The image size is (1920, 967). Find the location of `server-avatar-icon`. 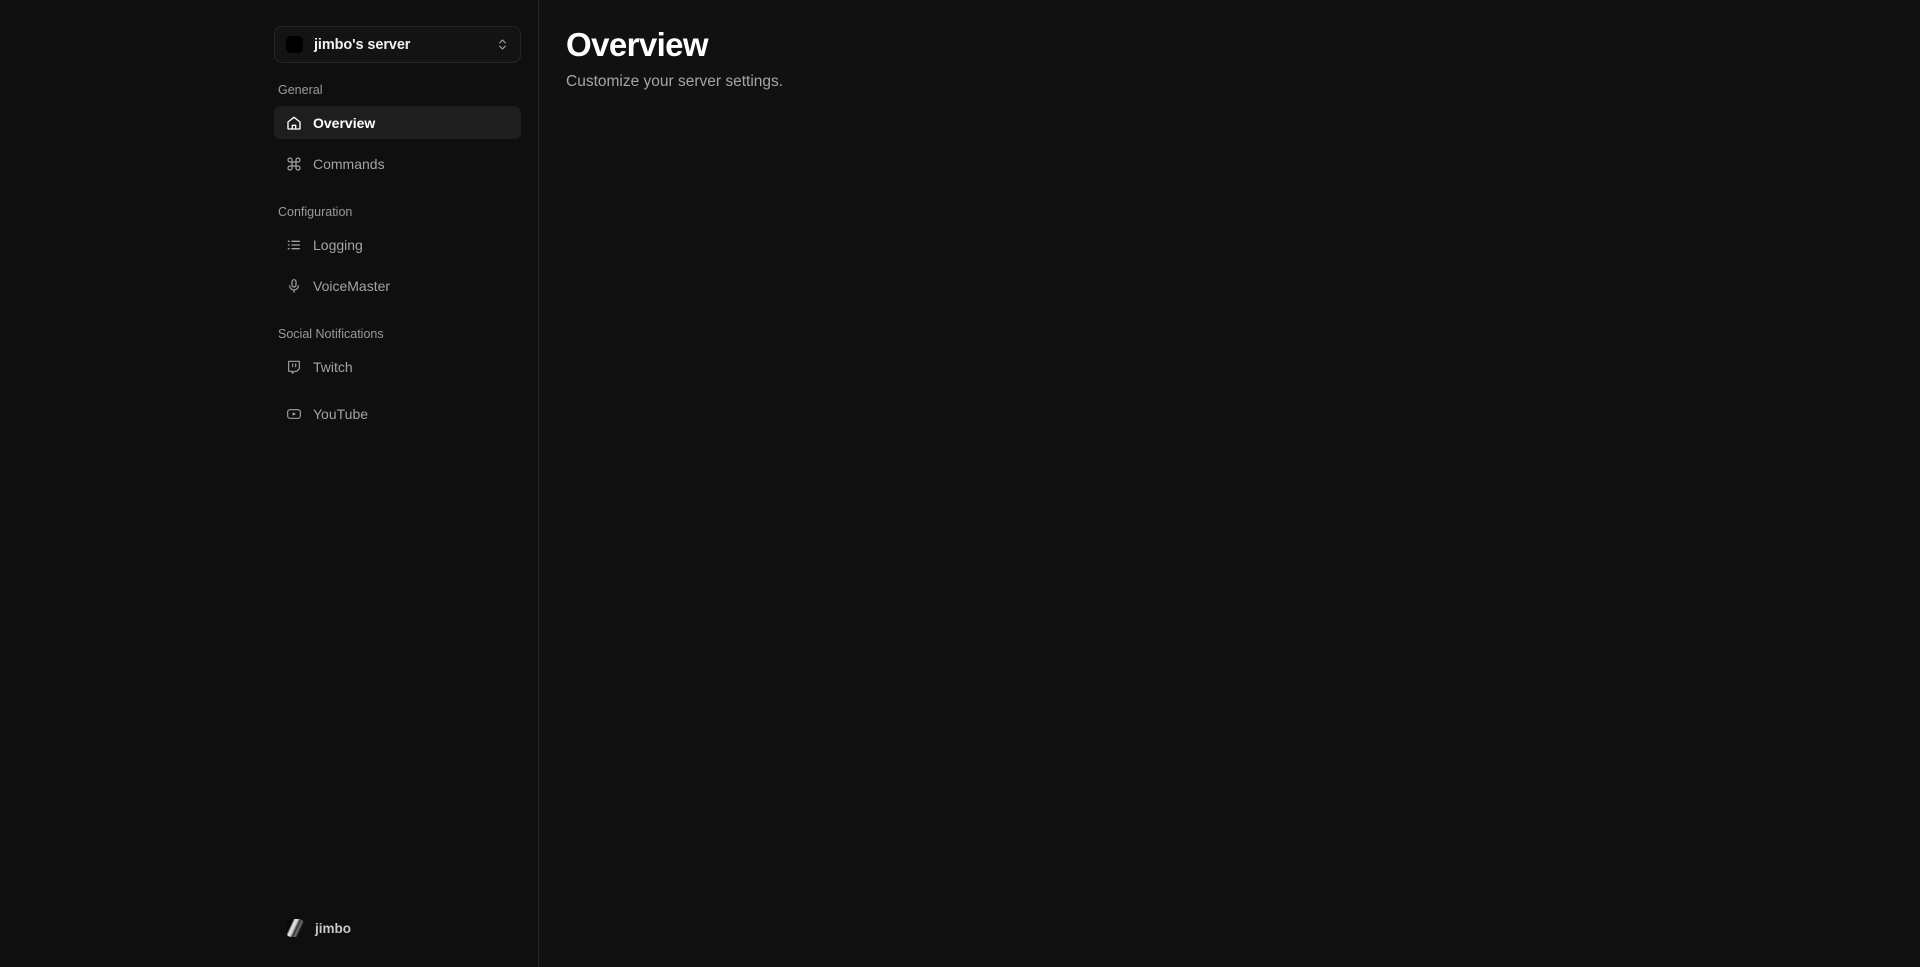

server-avatar-icon is located at coordinates (294, 44).